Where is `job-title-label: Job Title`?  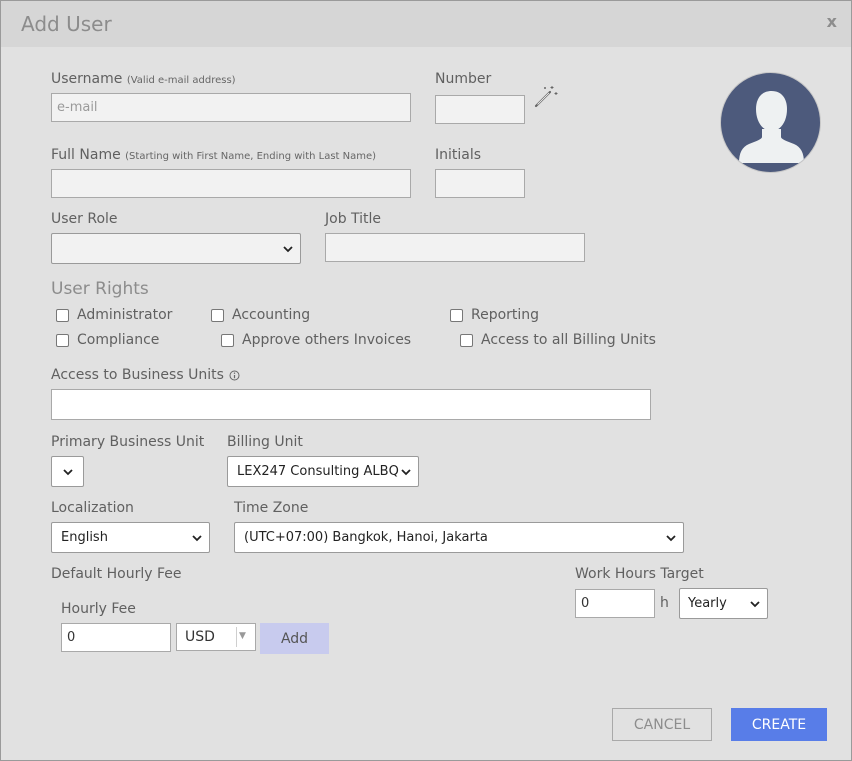
job-title-label: Job Title is located at coordinates (353, 219).